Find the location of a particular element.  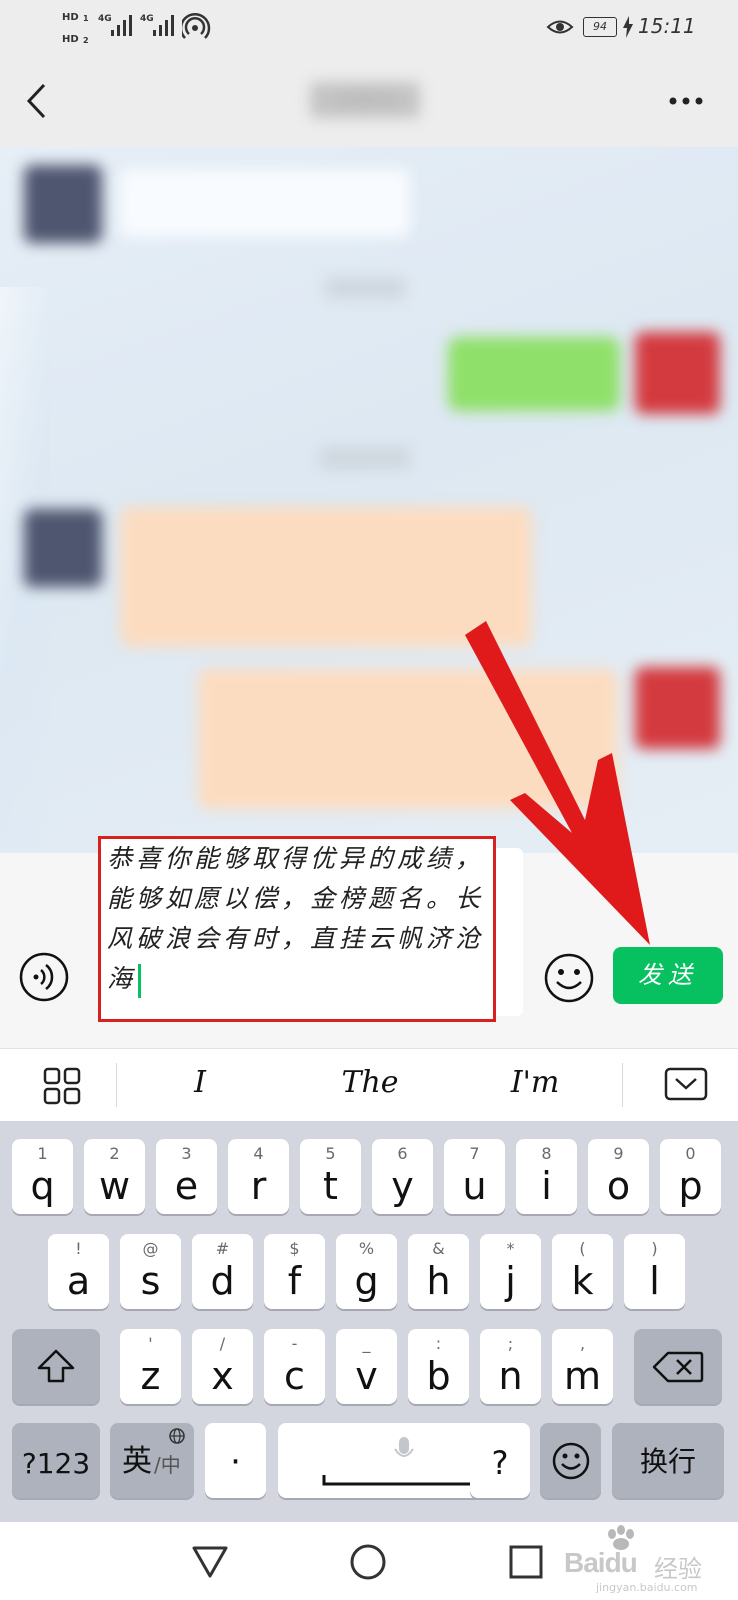

key-u: 7u is located at coordinates (474, 1176).